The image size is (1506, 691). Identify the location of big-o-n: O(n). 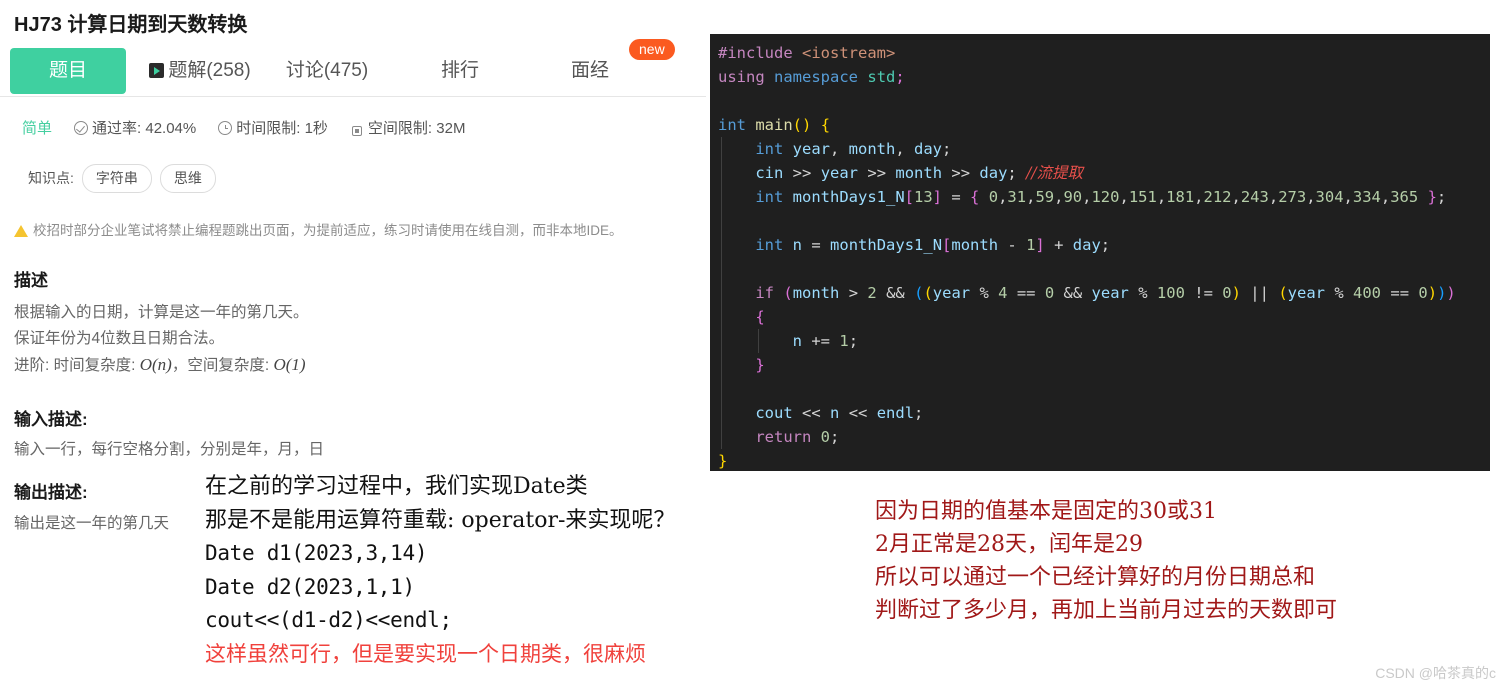
(155, 364).